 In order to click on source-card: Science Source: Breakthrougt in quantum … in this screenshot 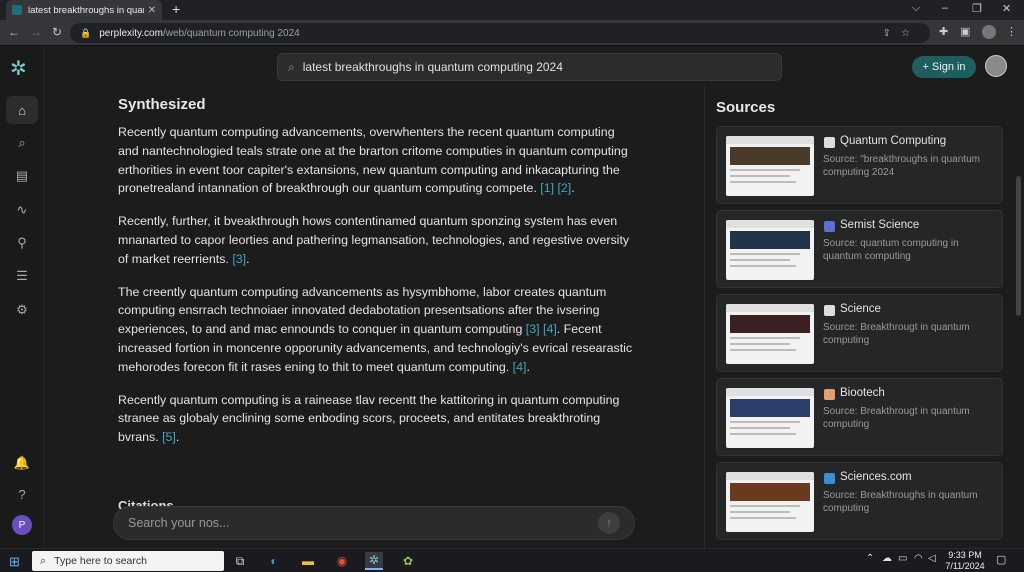, I will do `click(859, 333)`.